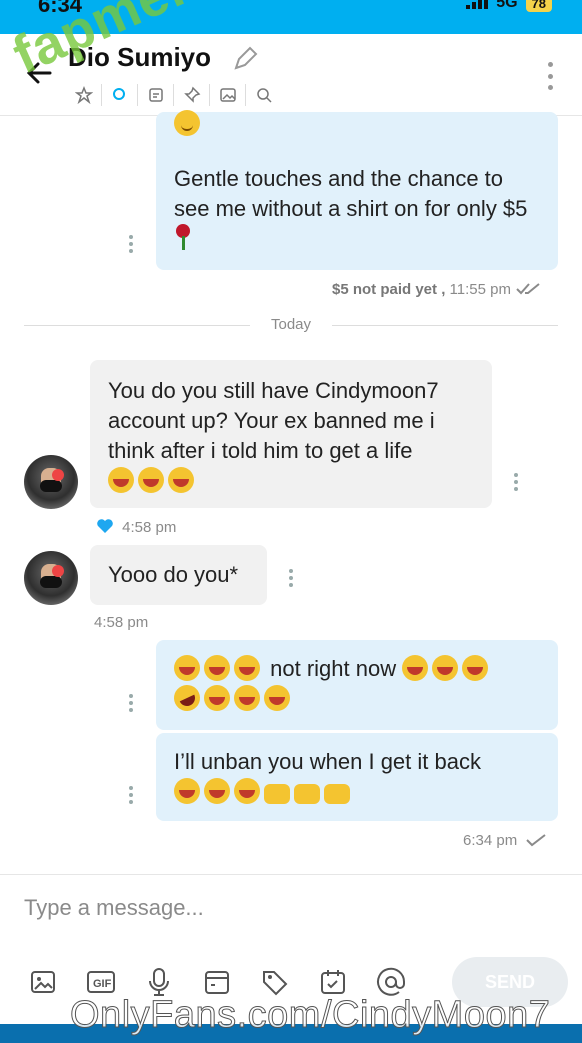 This screenshot has width=582, height=1043. I want to click on search-icon, so click(264, 95).